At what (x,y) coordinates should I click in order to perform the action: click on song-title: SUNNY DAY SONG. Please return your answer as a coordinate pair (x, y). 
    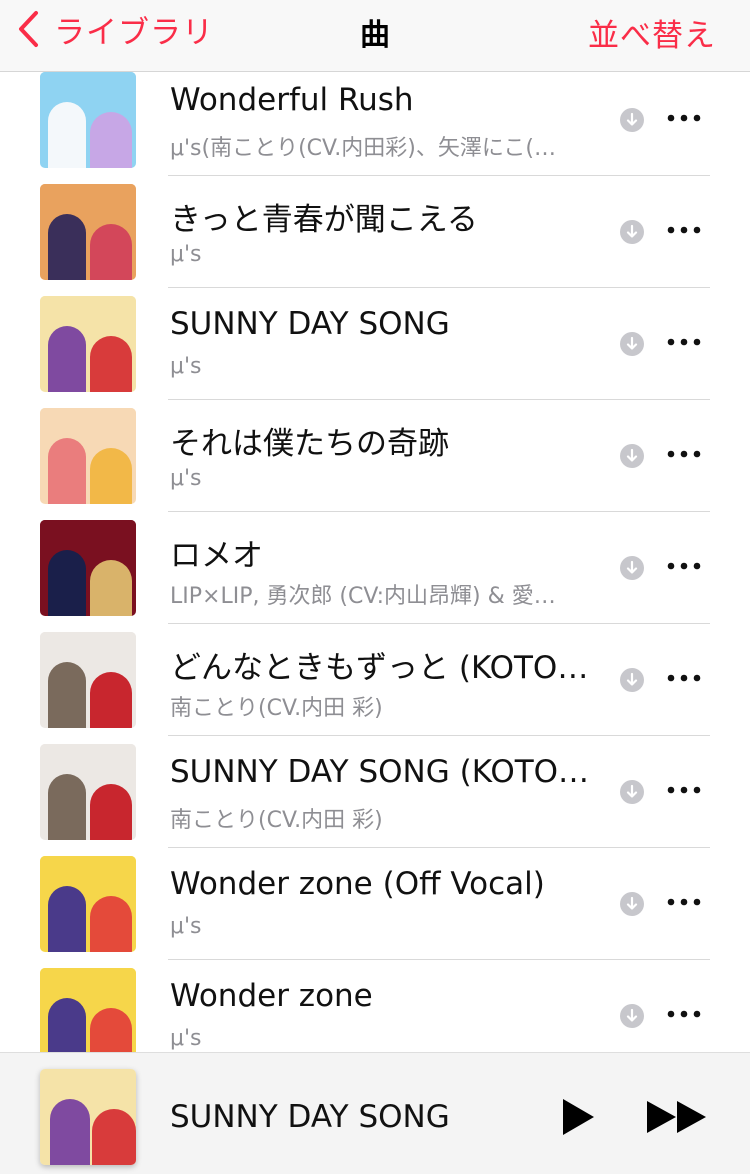
    Looking at the image, I should click on (310, 324).